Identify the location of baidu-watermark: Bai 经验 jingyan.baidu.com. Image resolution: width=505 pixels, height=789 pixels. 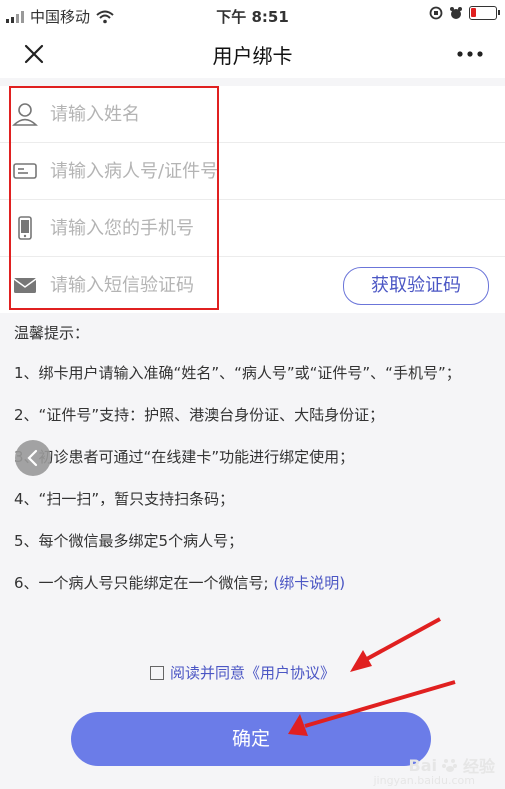
(434, 770).